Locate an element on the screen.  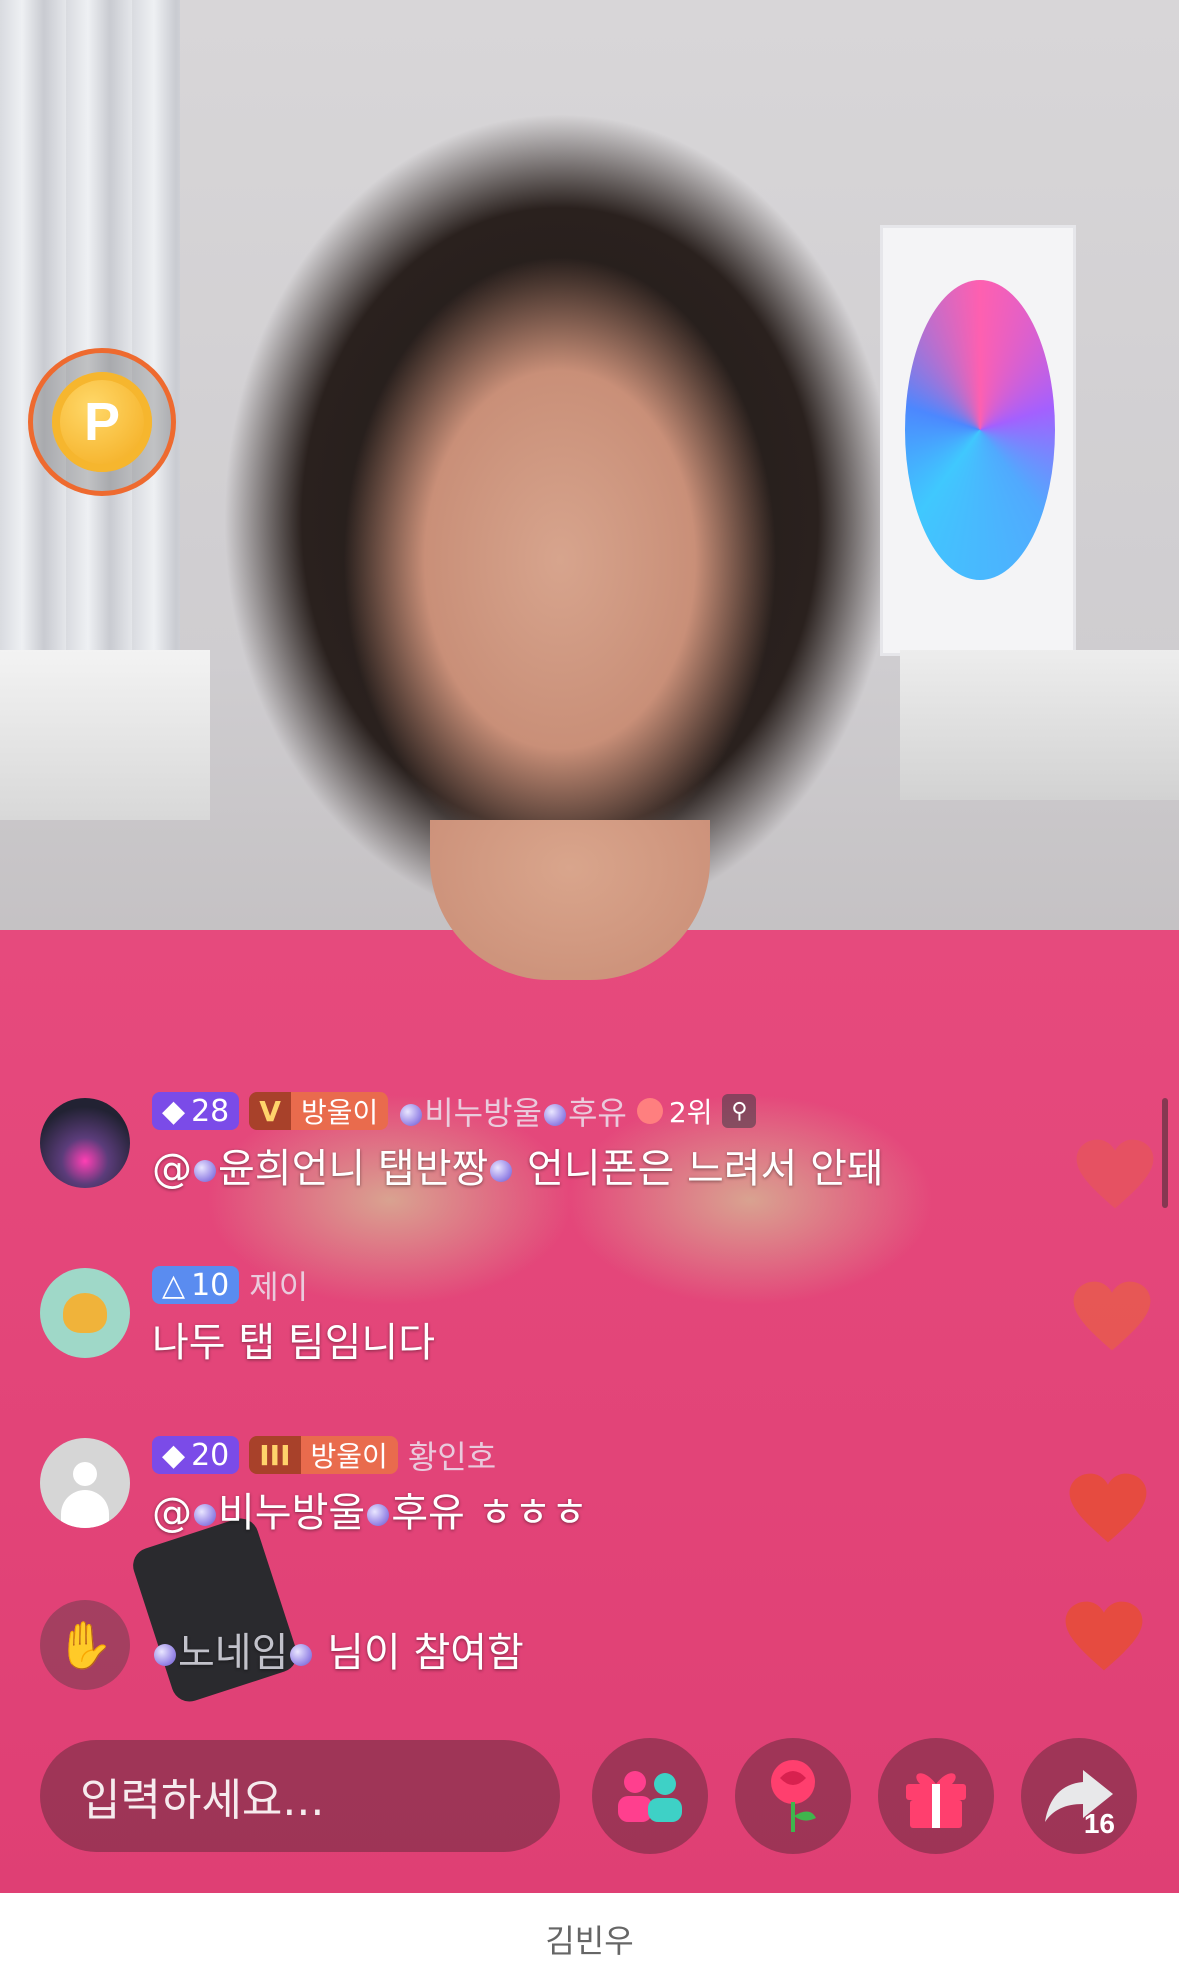
gift-button is located at coordinates (936, 1796).